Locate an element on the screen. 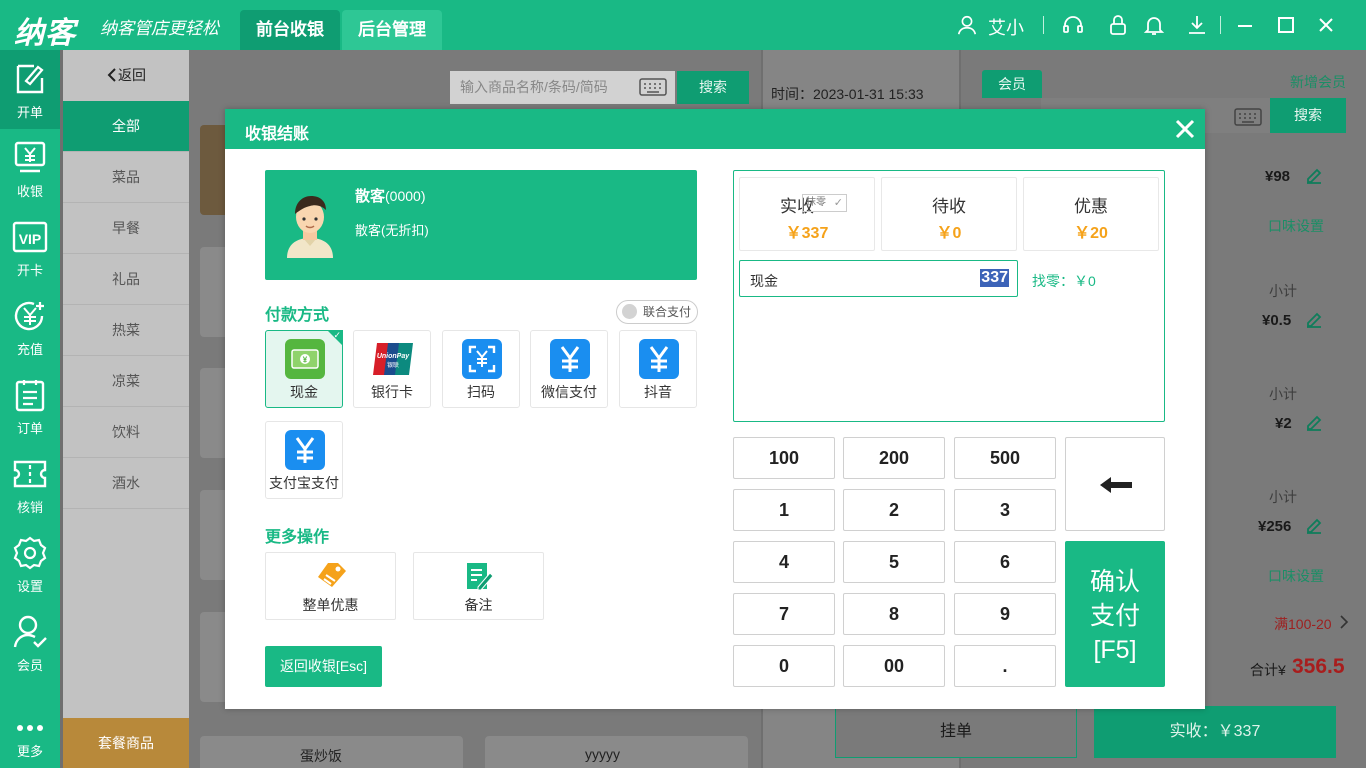  customer-name-text: 散客 is located at coordinates (370, 196).